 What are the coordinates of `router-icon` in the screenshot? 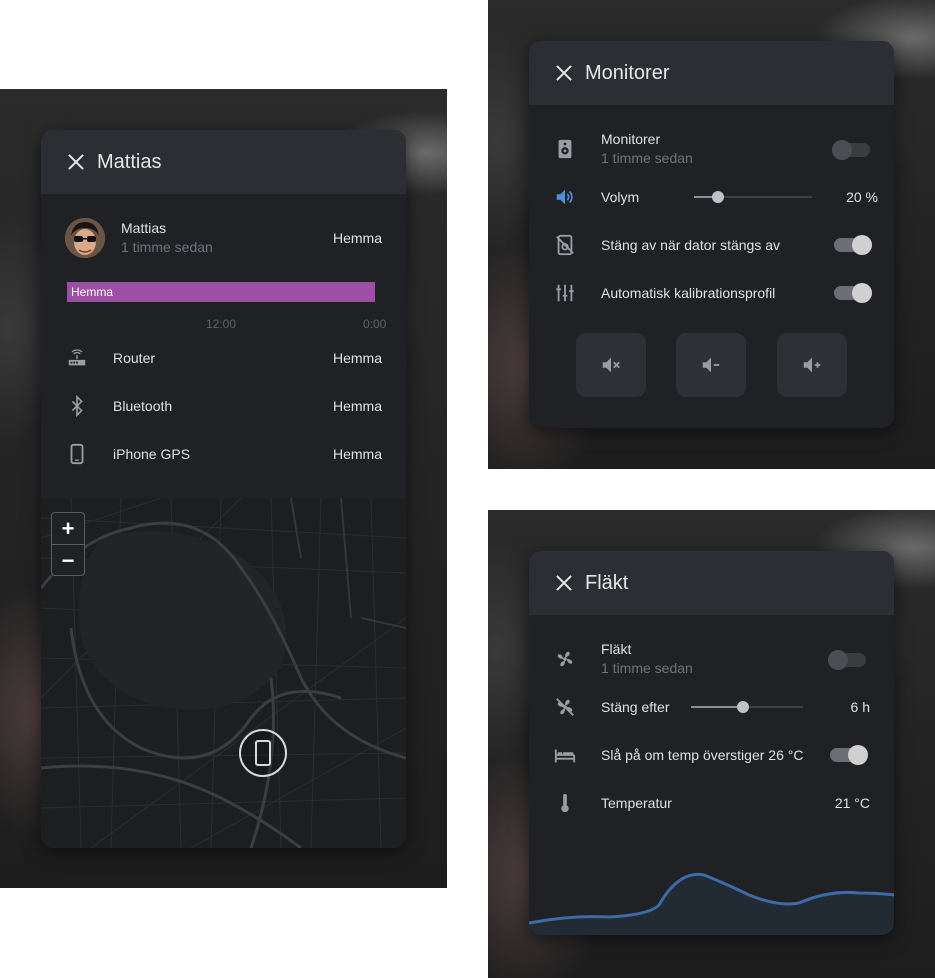 It's located at (77, 358).